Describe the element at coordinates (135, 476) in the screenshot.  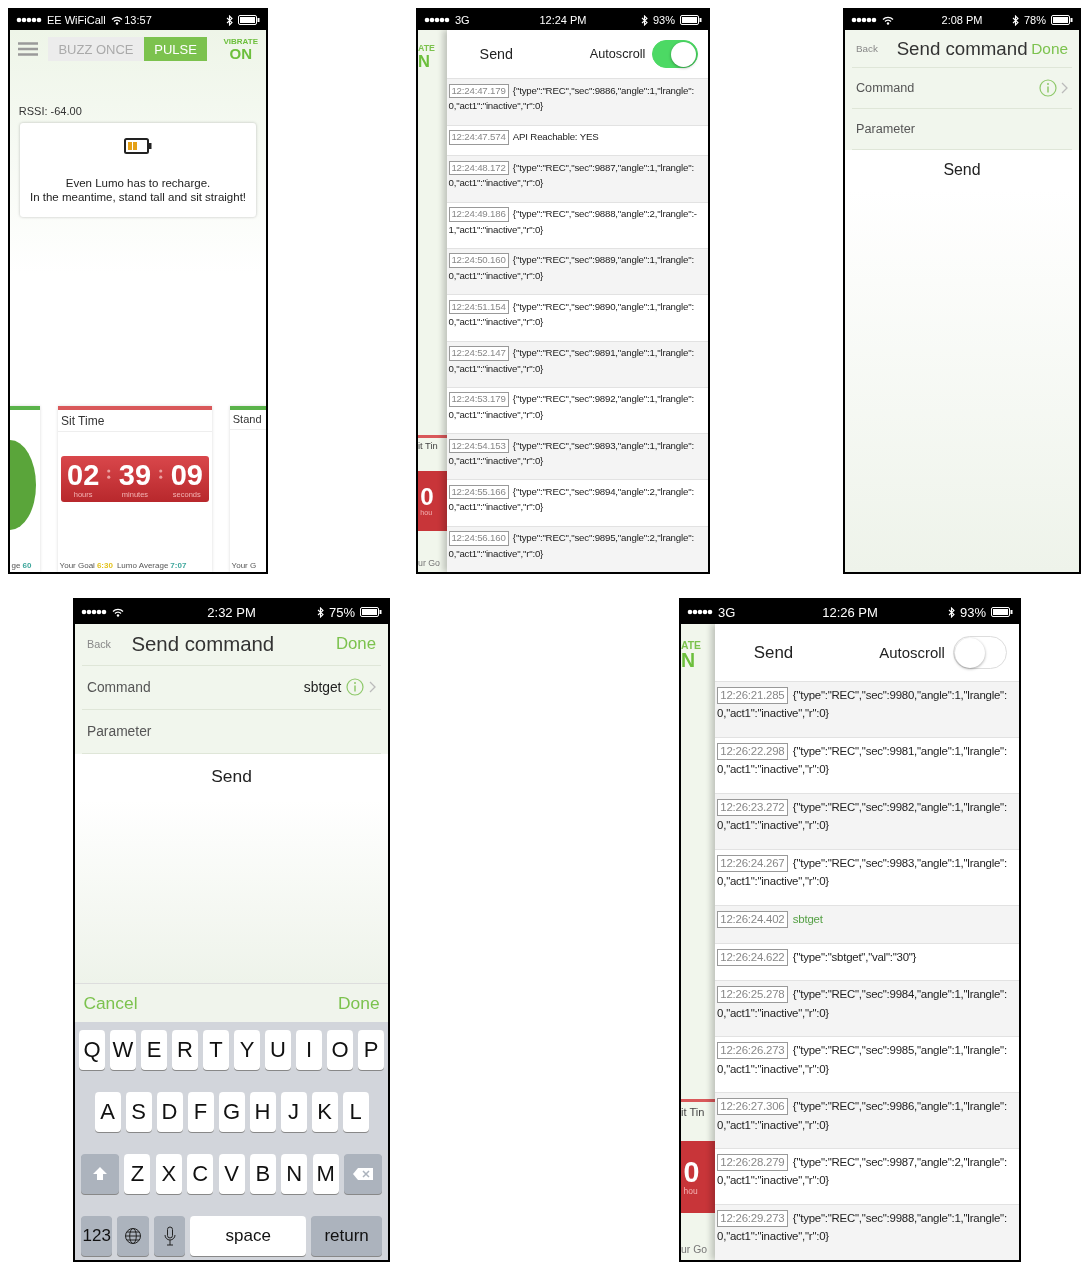
I see `timer-value: 39` at that location.